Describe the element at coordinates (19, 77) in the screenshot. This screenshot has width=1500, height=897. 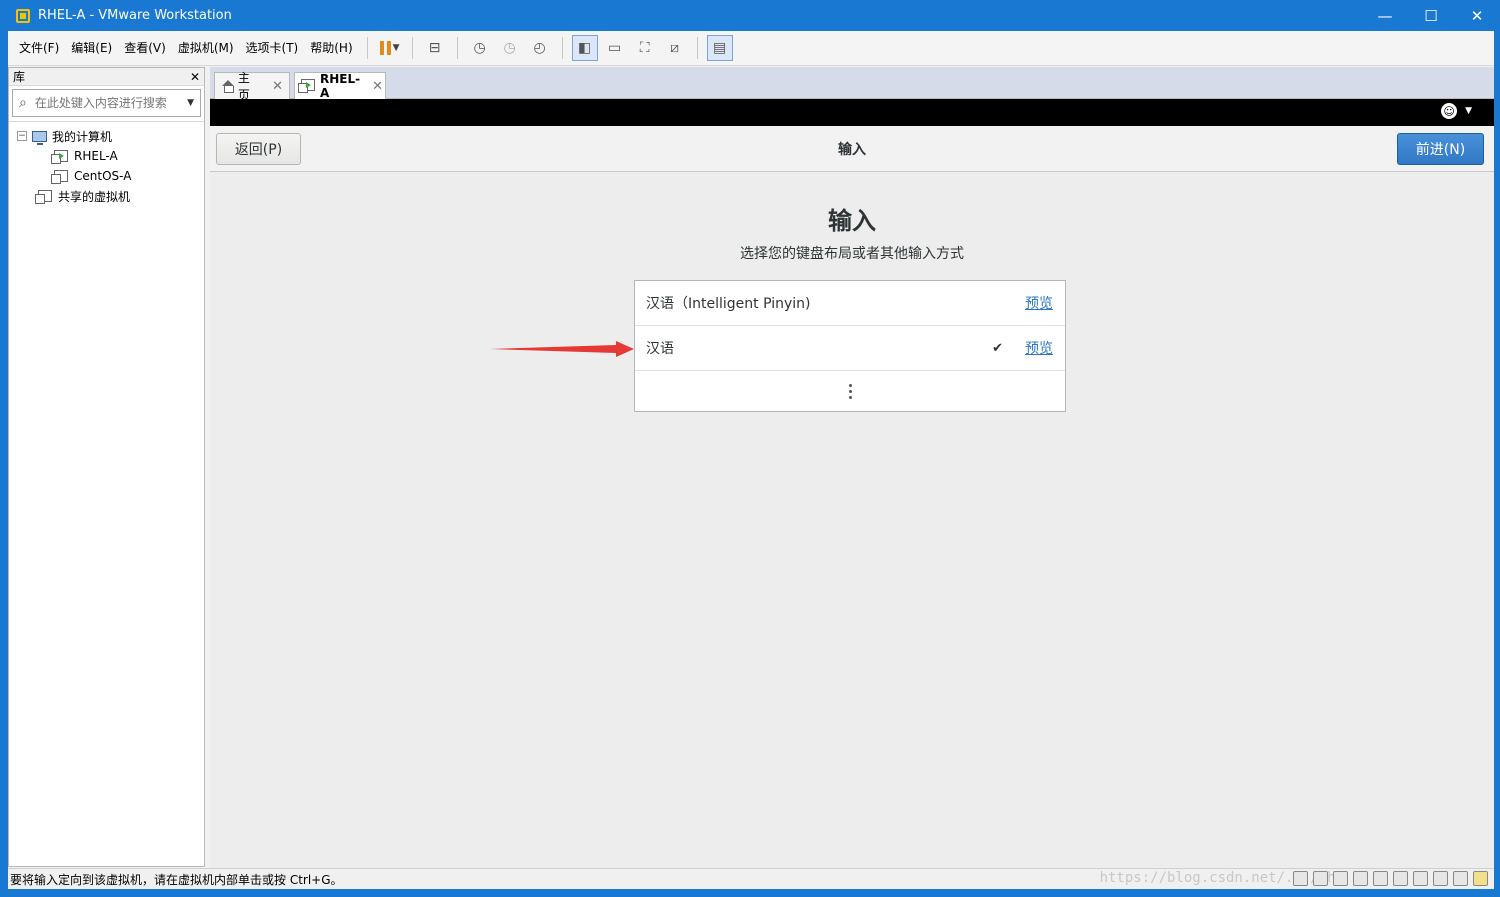
I see `library-title: 库` at that location.